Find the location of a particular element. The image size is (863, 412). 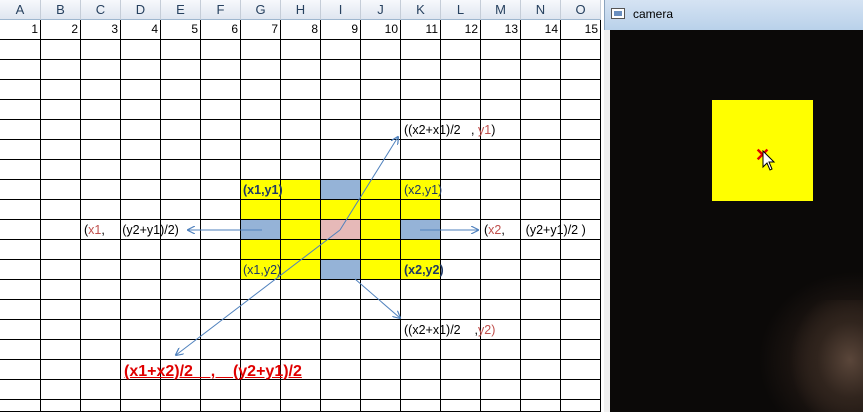

camera-titlebar: camera is located at coordinates (733, 15).